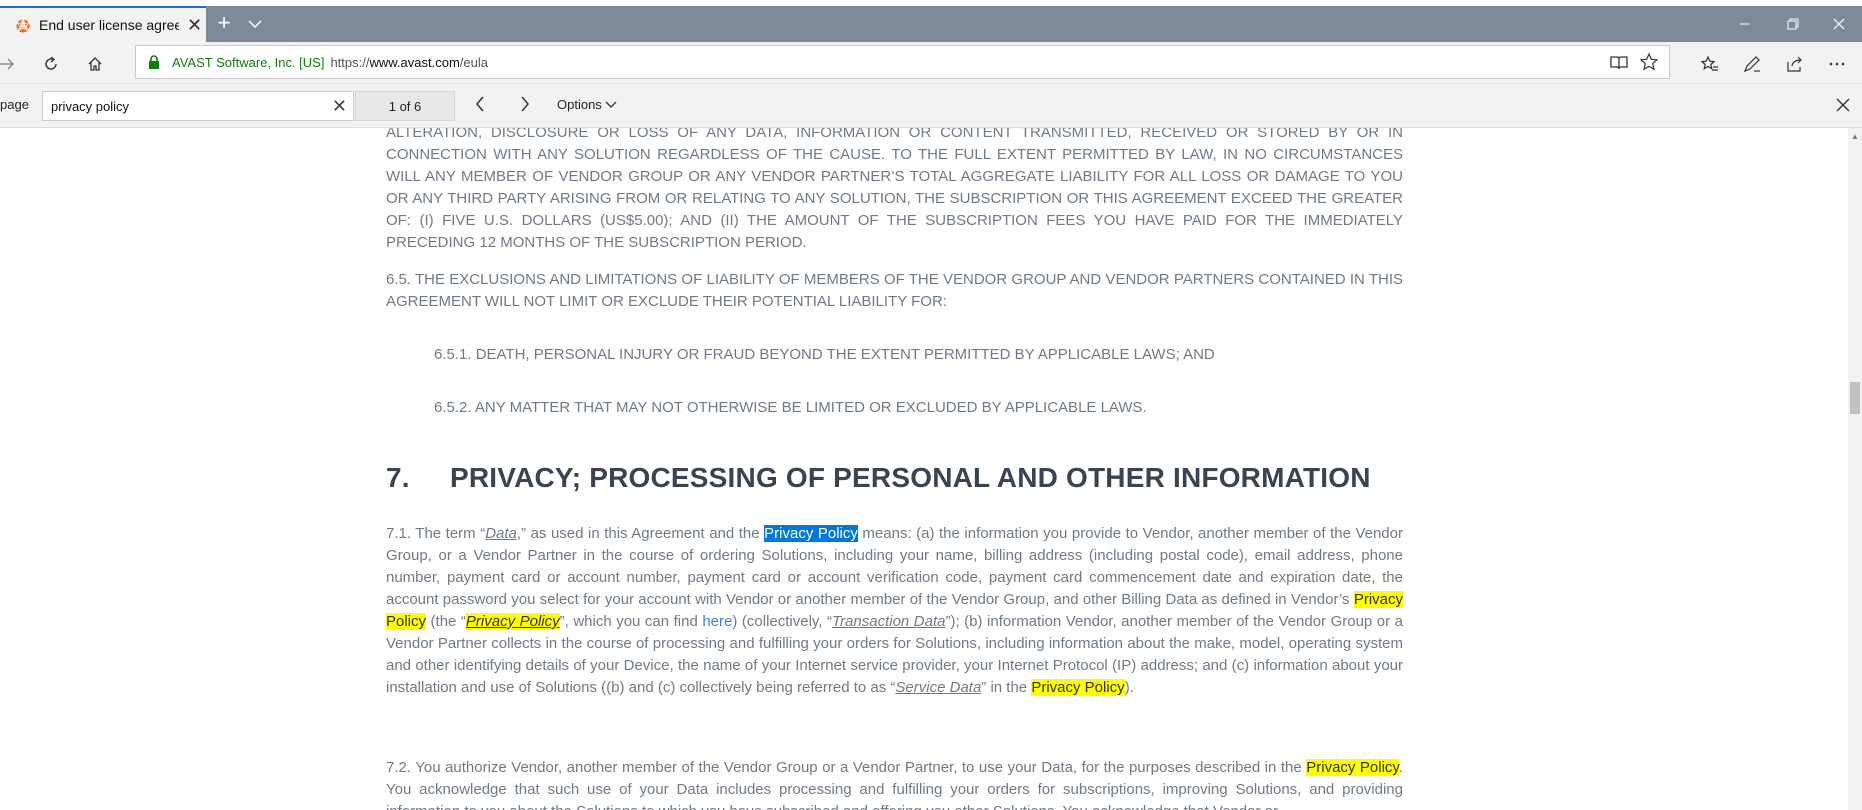 The image size is (1862, 810). Describe the element at coordinates (1855, 136) in the screenshot. I see `scroll-up-icon: ▲` at that location.